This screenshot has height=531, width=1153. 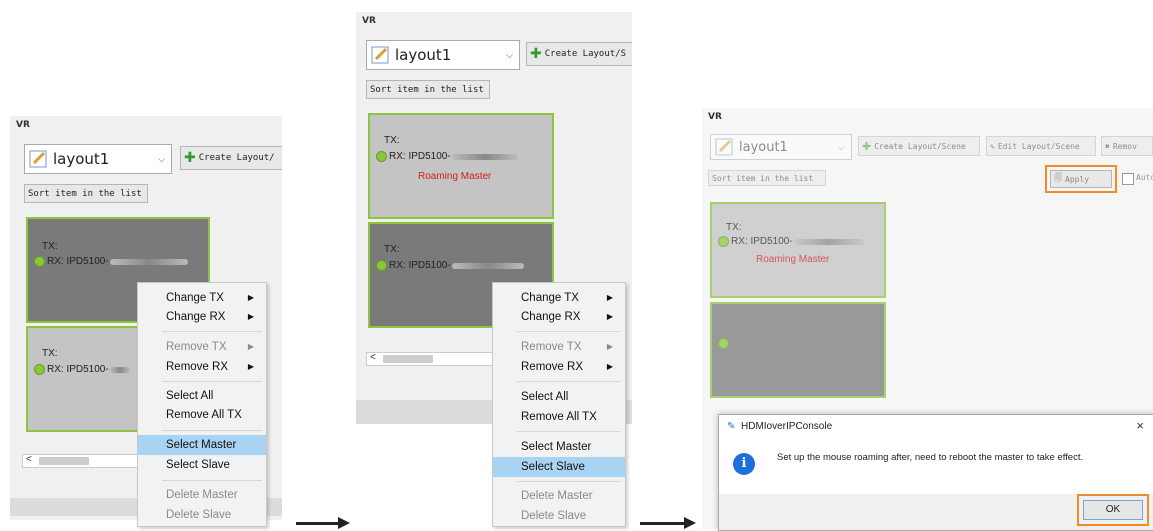 I want to click on auto-checkbox, so click(x=1128, y=179).